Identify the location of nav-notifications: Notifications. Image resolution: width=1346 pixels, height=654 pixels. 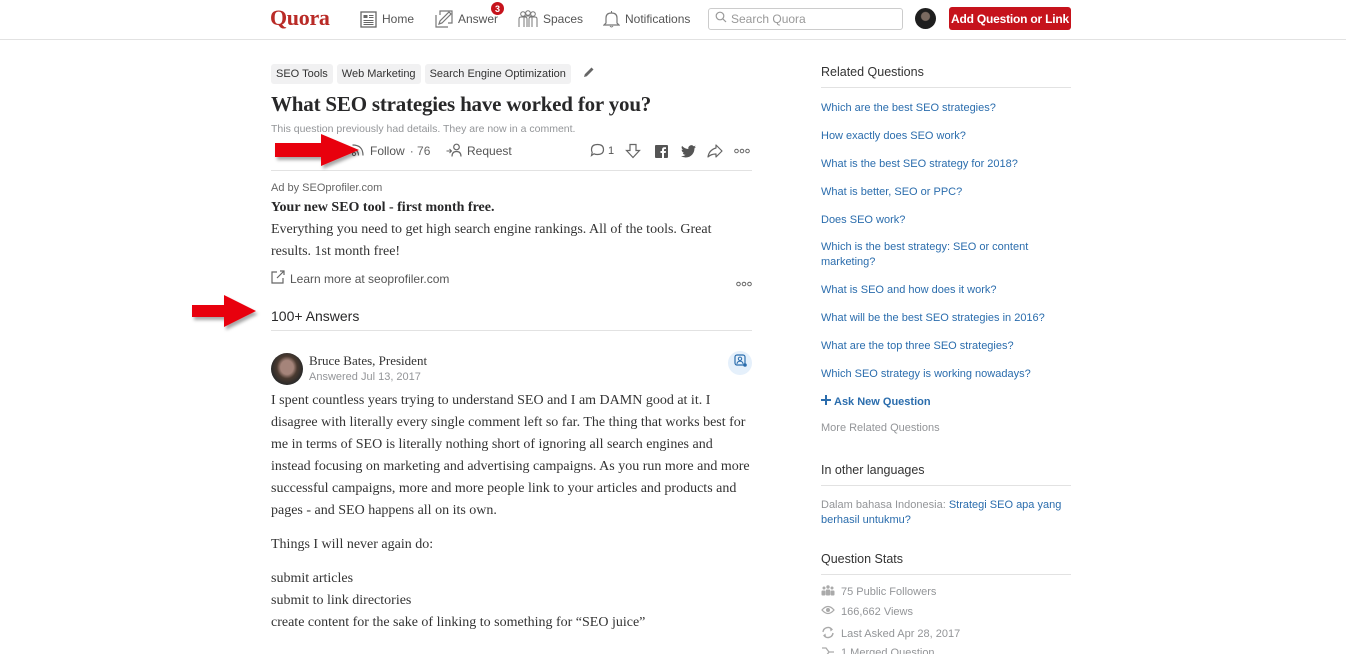
(646, 19).